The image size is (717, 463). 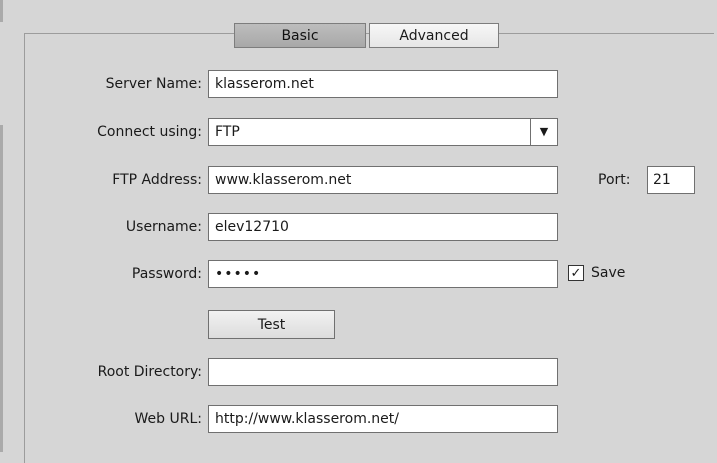 I want to click on save-label: Save, so click(x=608, y=273).